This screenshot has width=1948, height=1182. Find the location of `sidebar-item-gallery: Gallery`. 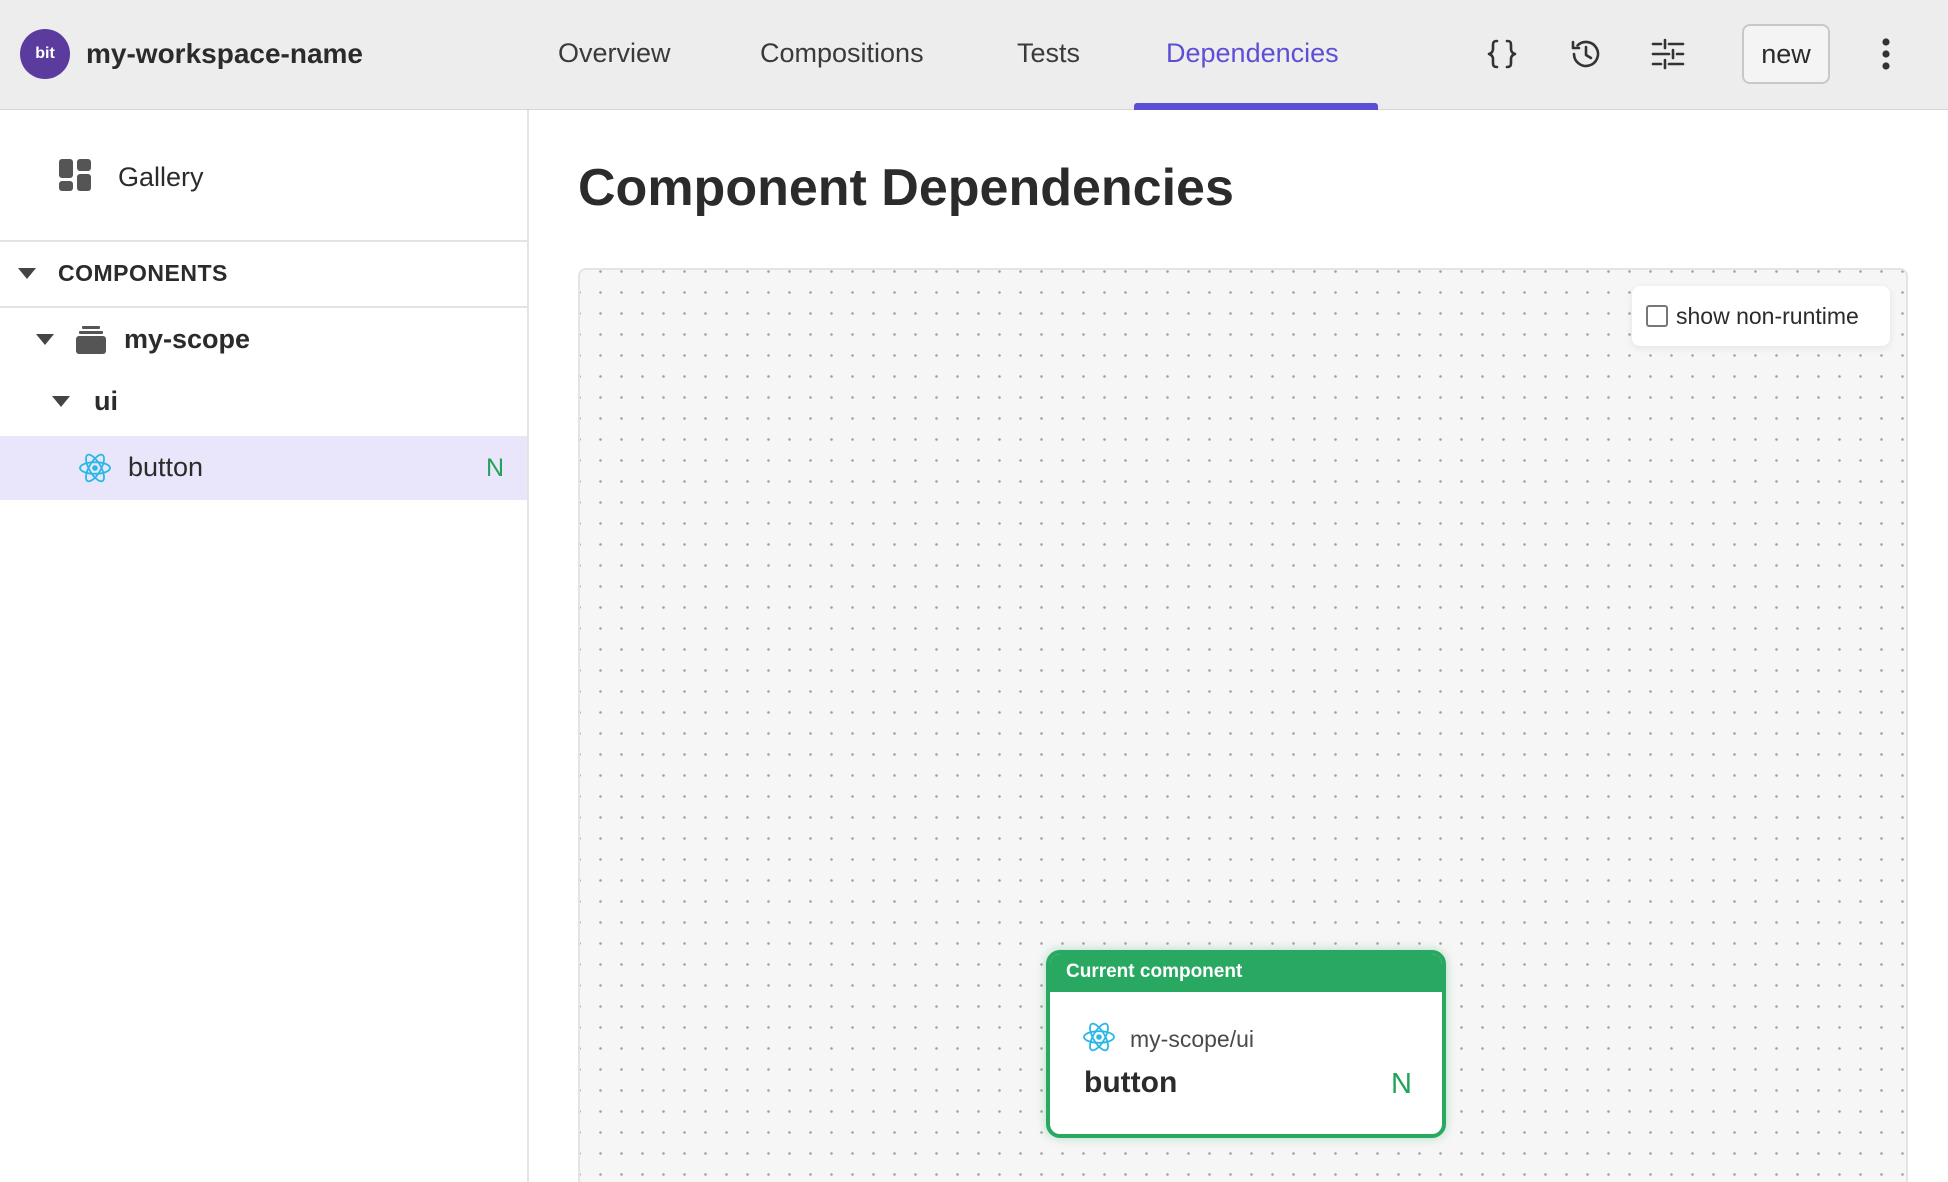

sidebar-item-gallery: Gallery is located at coordinates (131, 177).